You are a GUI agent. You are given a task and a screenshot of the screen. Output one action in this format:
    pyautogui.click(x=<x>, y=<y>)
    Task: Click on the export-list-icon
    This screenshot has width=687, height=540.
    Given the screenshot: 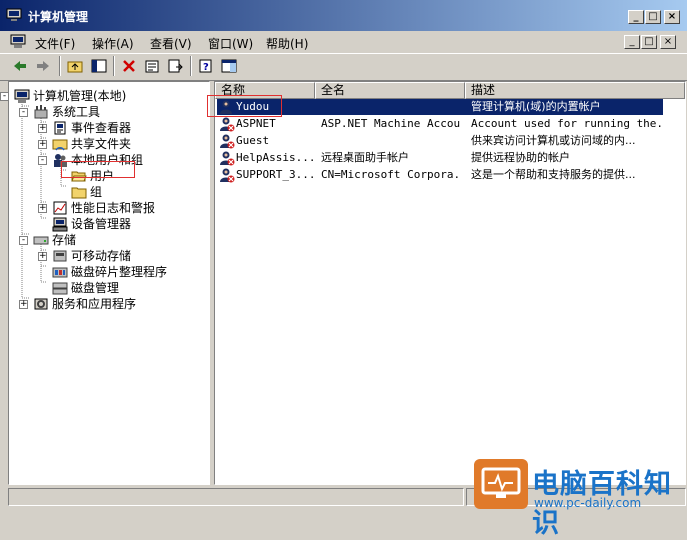 What is the action you would take?
    pyautogui.click(x=175, y=66)
    